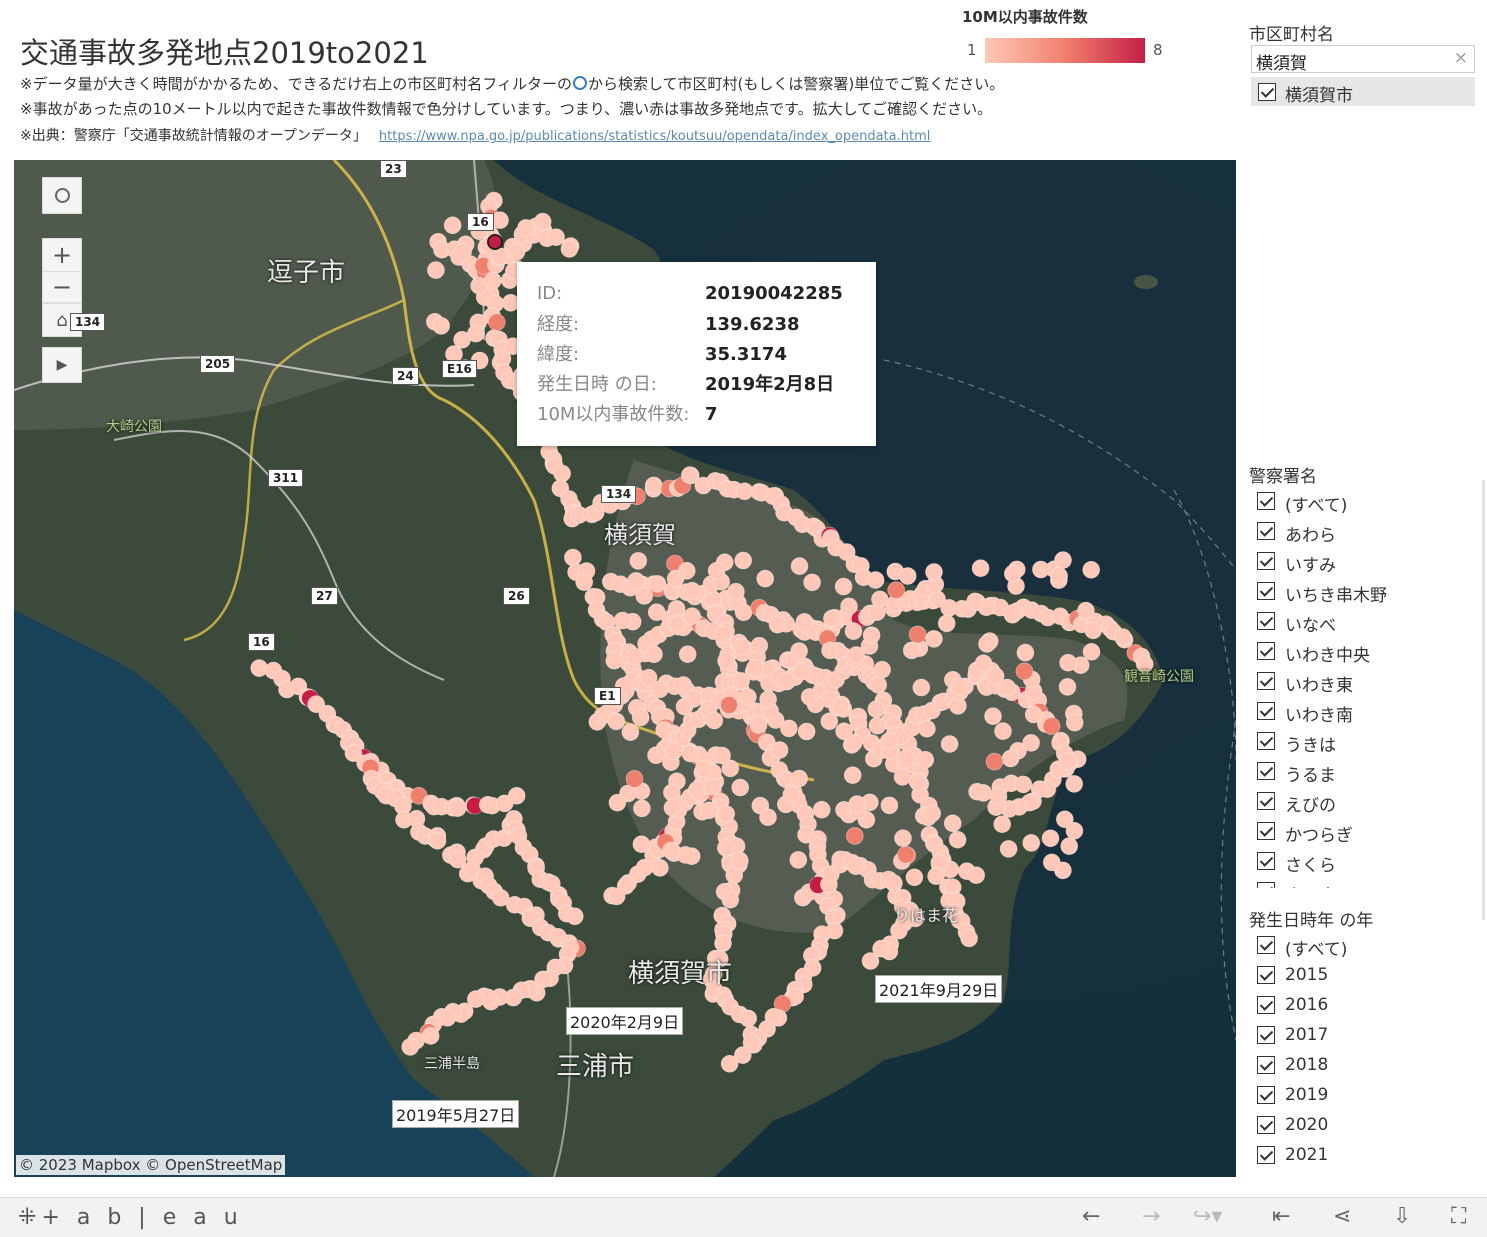  Describe the element at coordinates (1458, 1216) in the screenshot. I see `fullscreen-icon: ⛶` at that location.